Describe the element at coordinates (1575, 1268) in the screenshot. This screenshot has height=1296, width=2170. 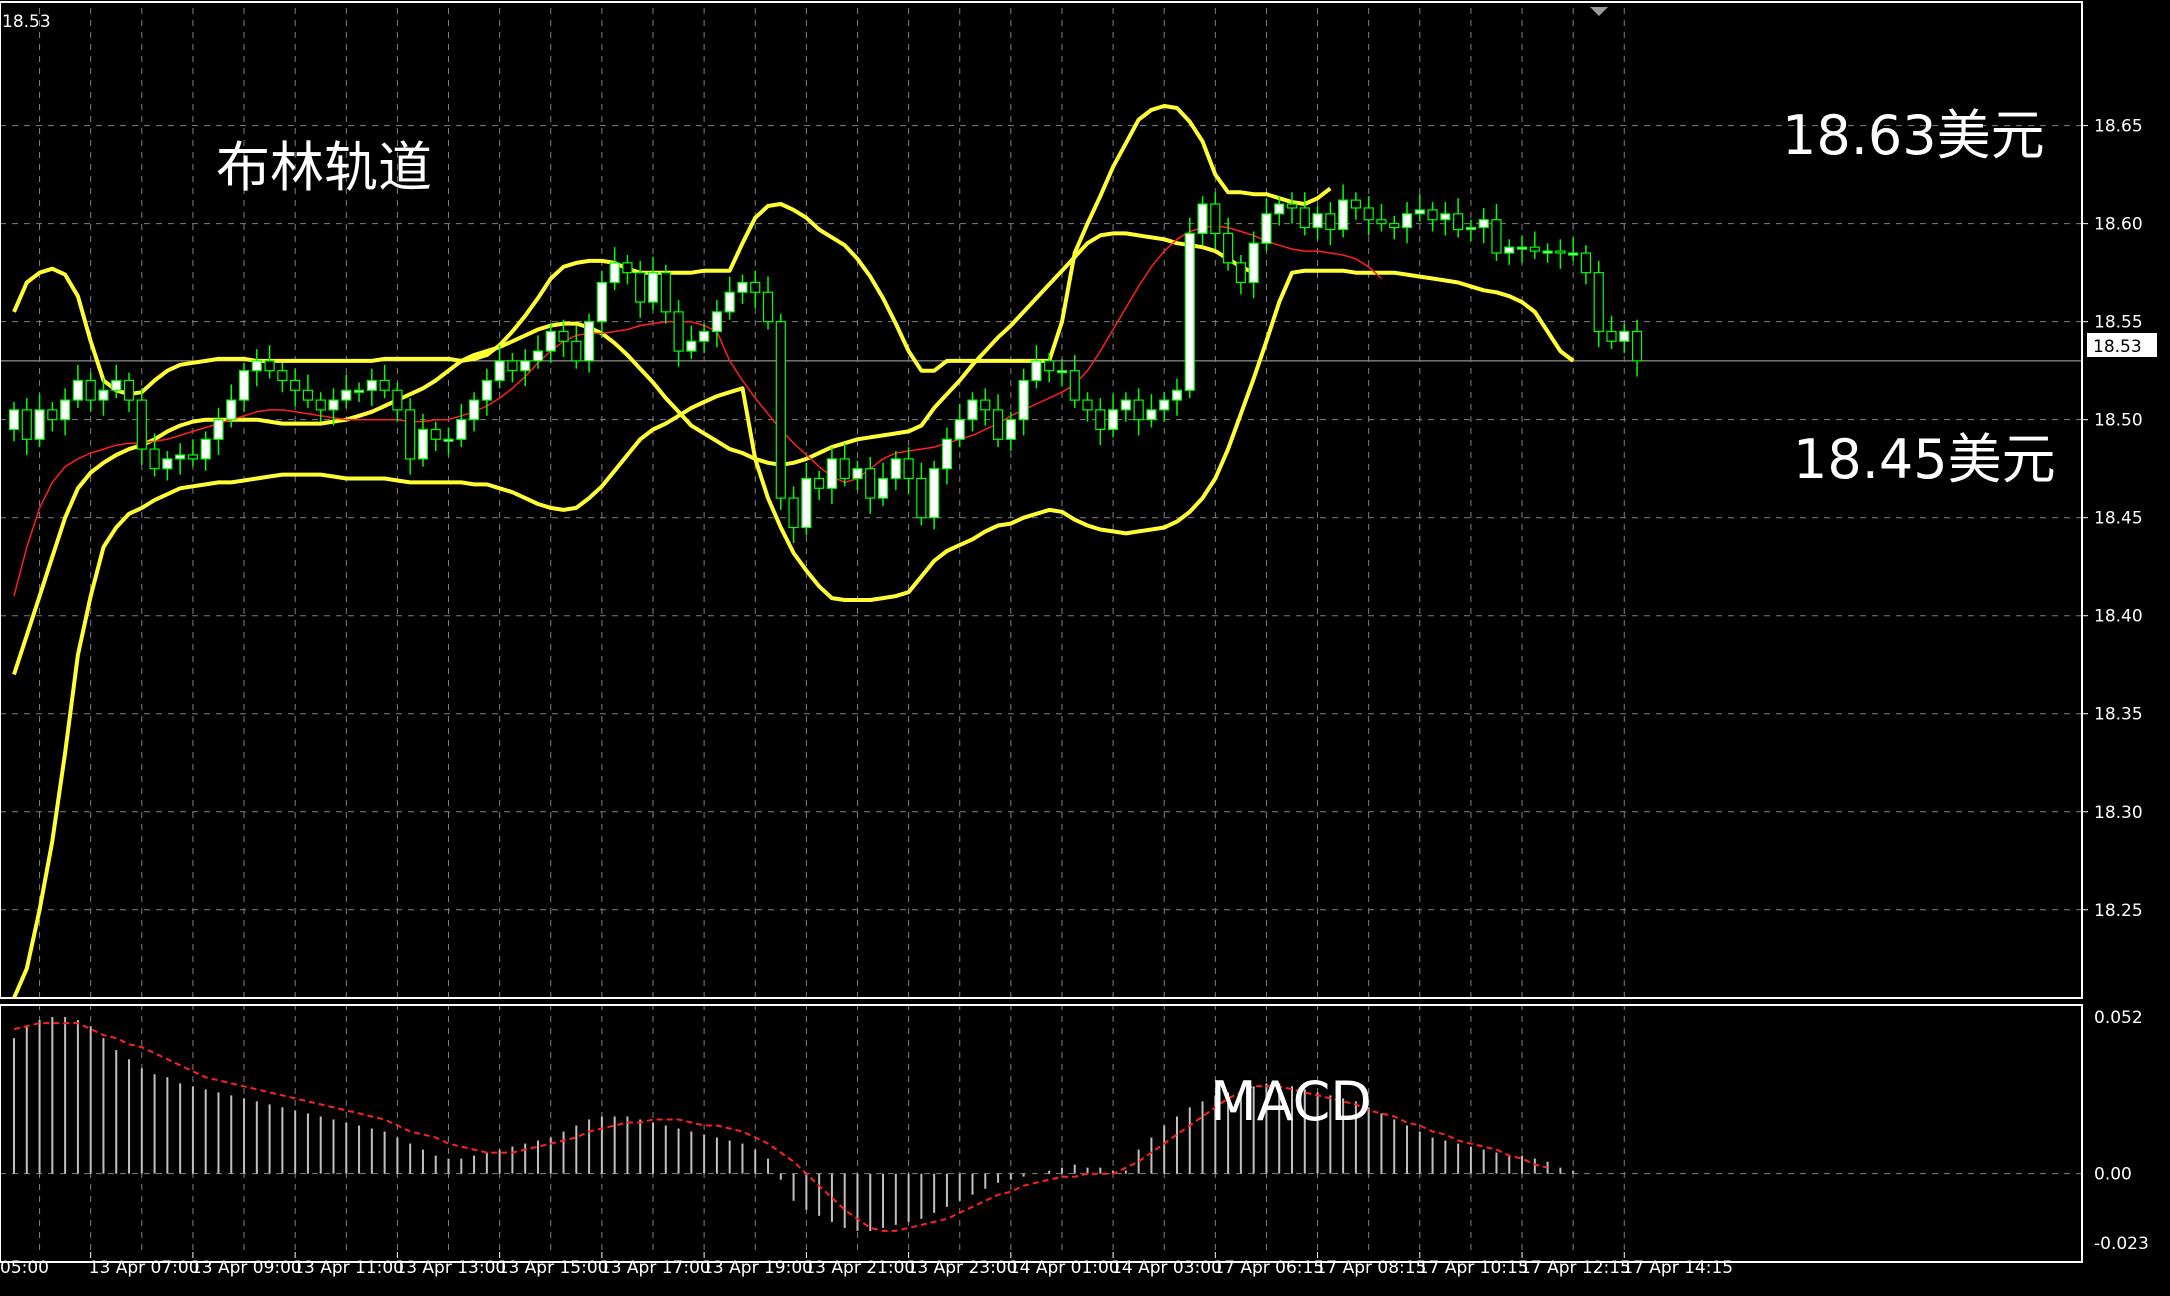
I see `time-tick-label: 17 Apr 12:15` at that location.